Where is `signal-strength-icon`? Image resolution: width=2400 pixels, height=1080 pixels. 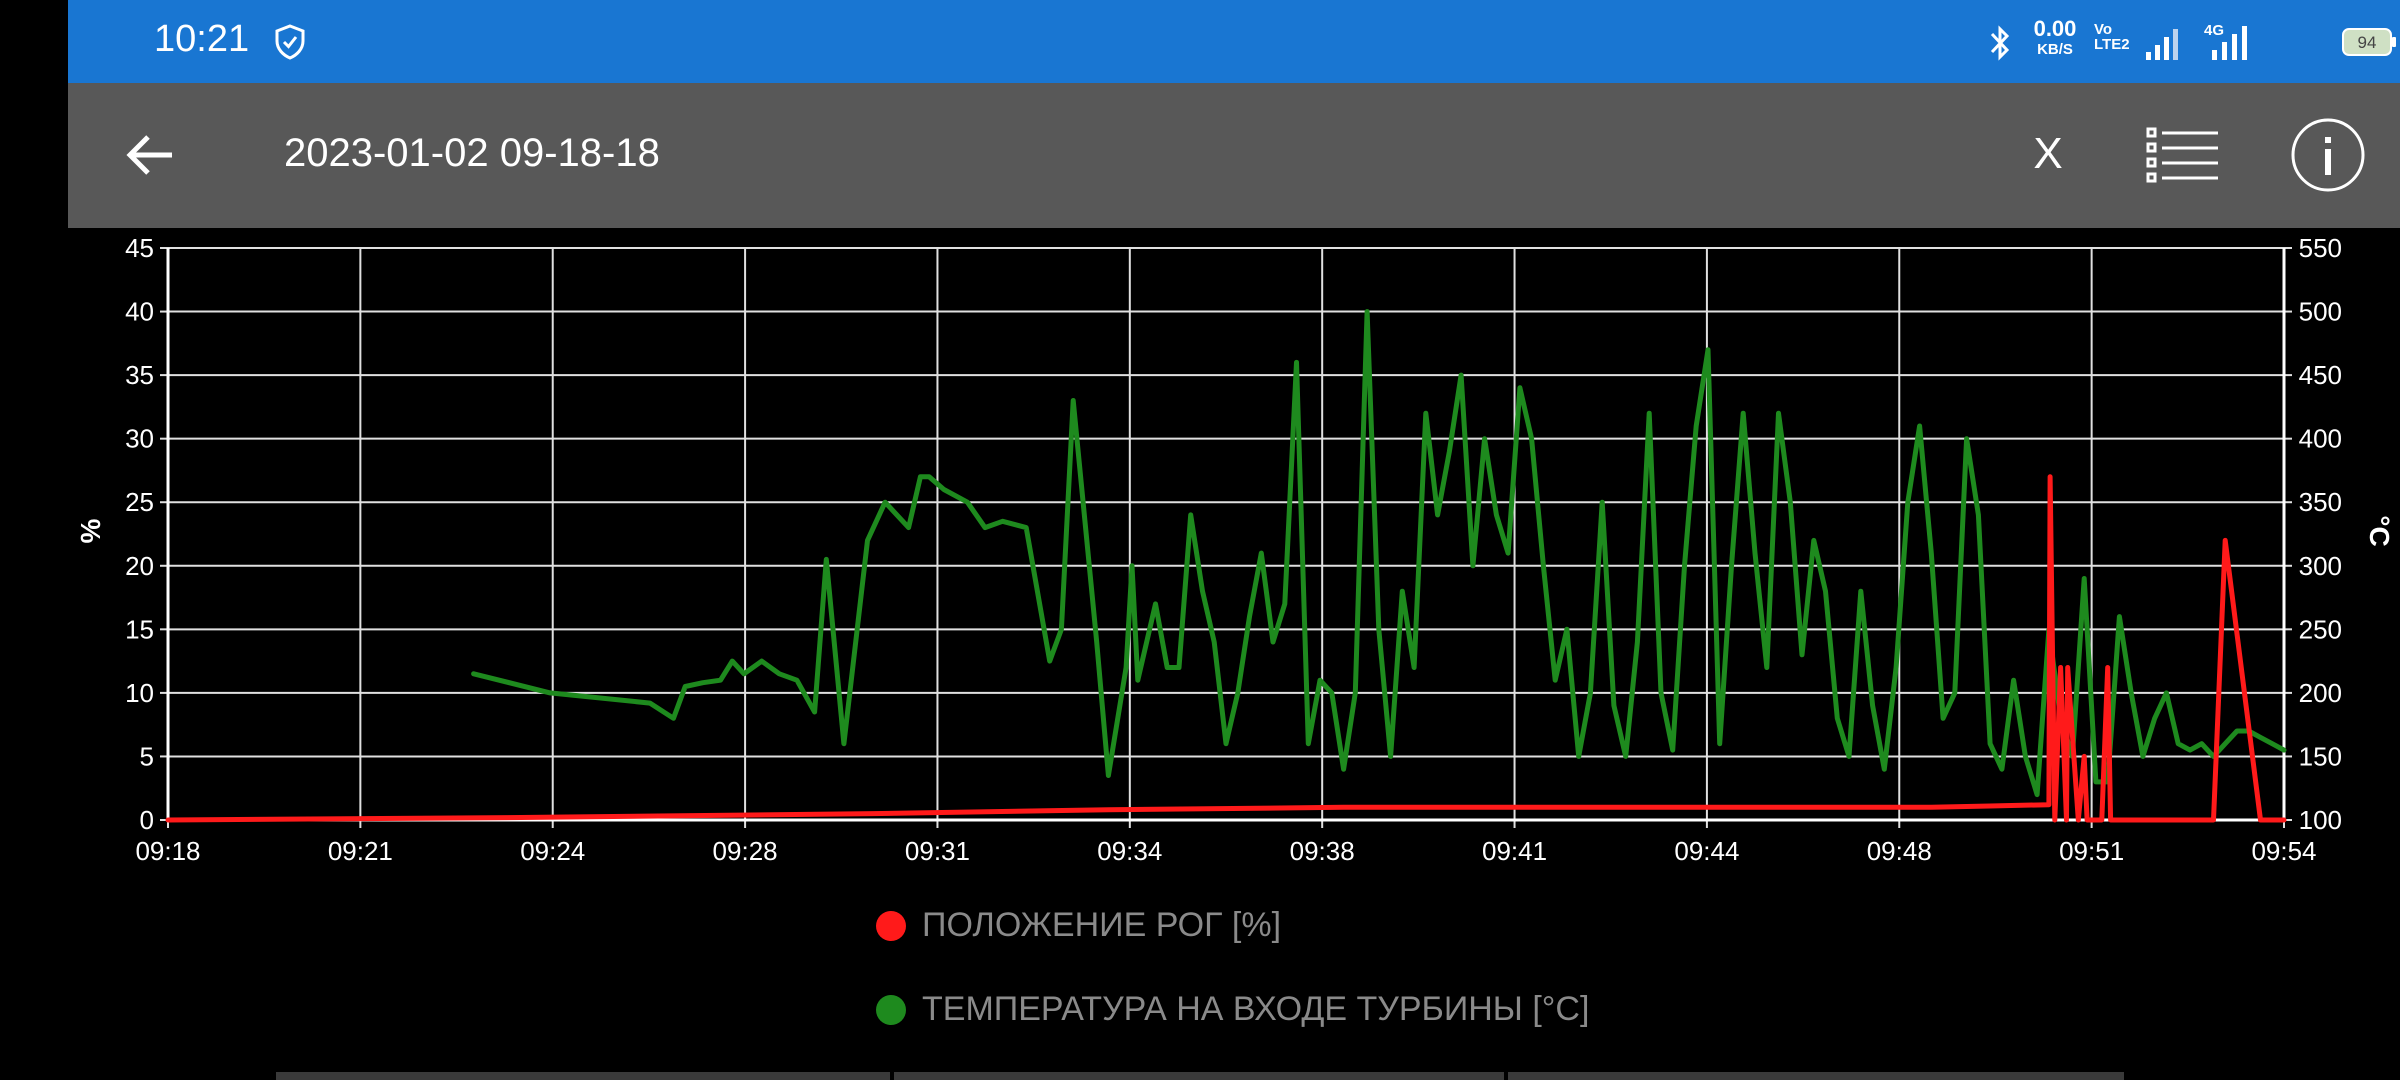
signal-strength-icon is located at coordinates (2162, 44).